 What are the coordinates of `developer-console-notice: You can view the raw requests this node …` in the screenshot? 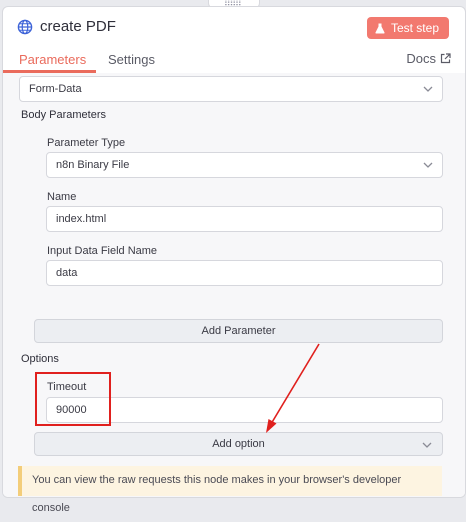 It's located at (230, 490).